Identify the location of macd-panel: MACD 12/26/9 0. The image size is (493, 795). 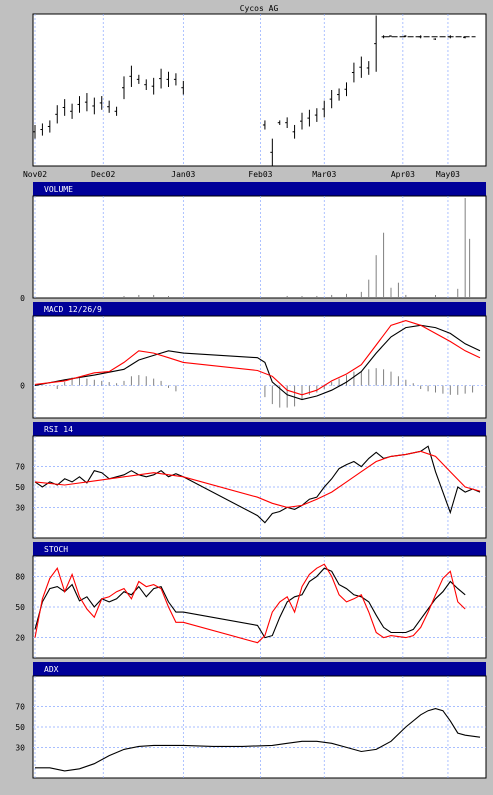
(253, 360).